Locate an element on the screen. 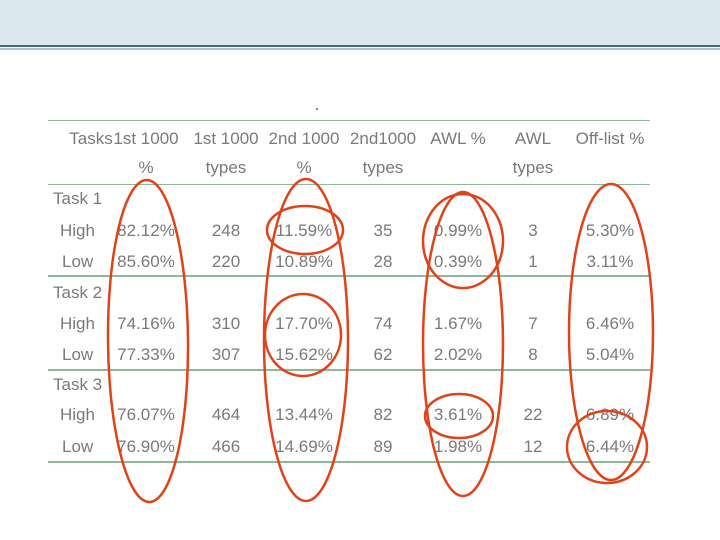  task1-bottom-rule is located at coordinates (349, 276).